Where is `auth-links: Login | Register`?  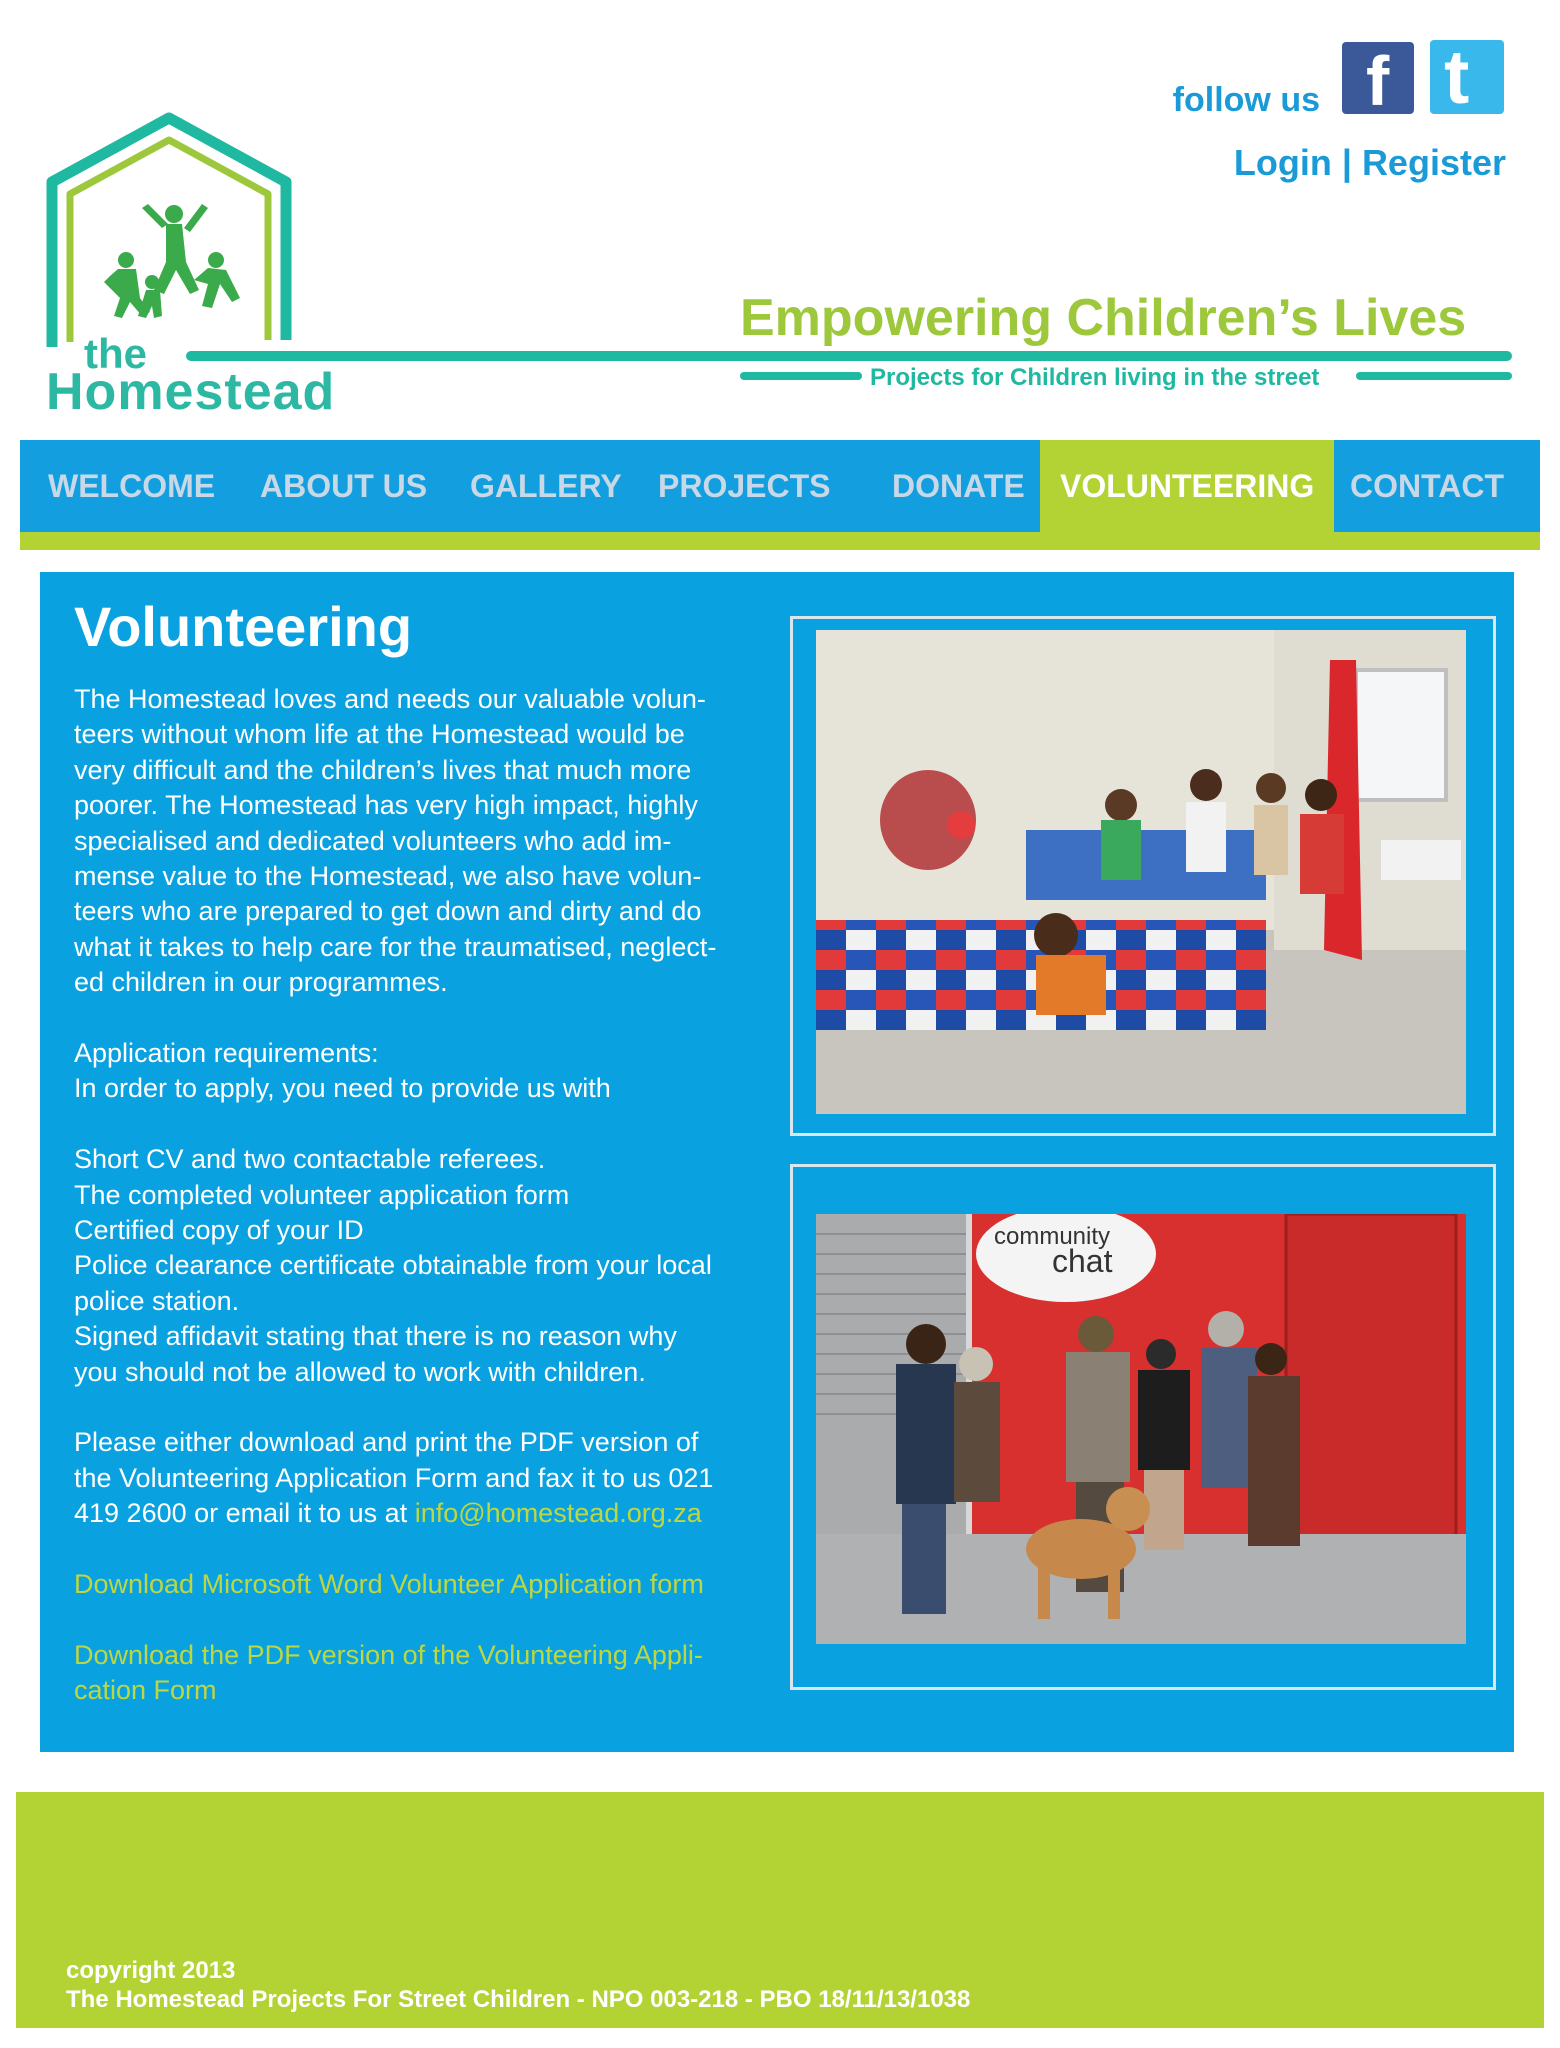 auth-links: Login | Register is located at coordinates (1370, 163).